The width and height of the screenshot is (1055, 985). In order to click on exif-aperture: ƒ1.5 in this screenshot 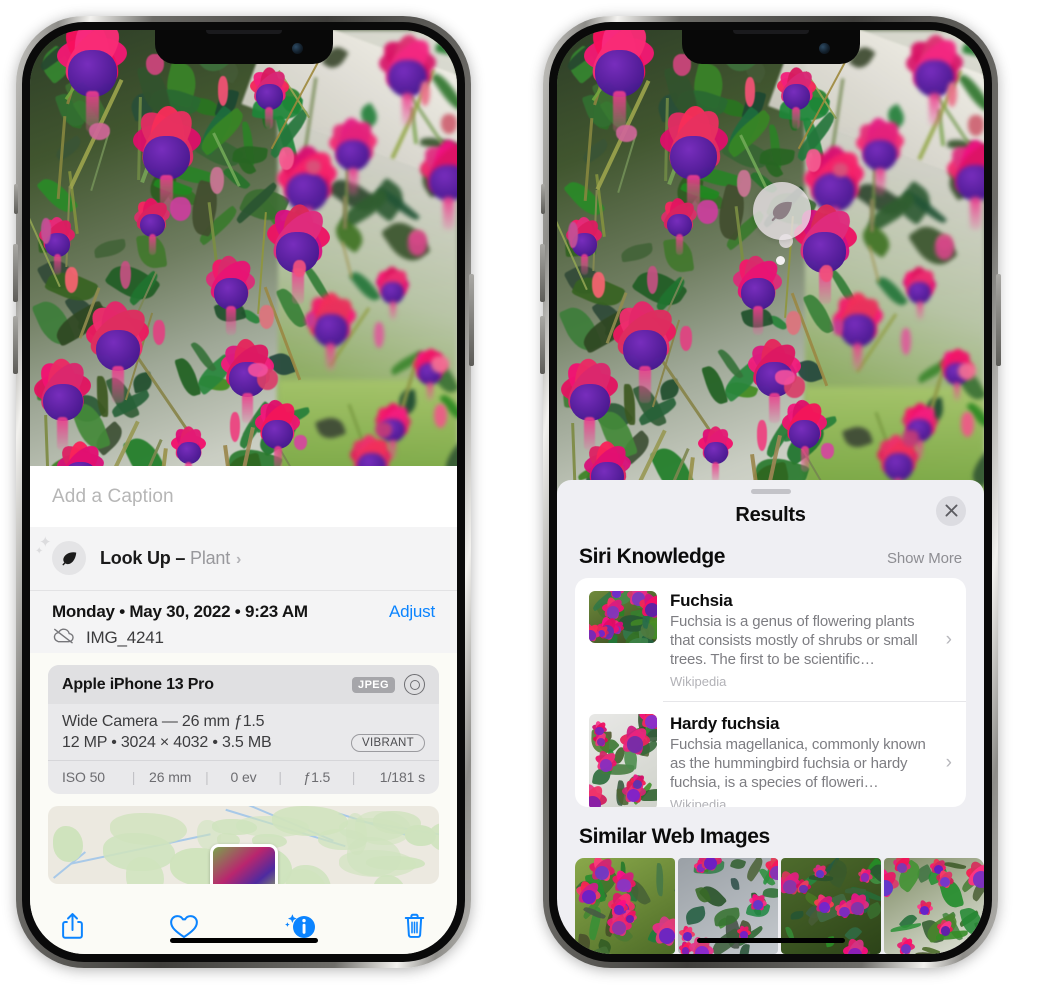, I will do `click(317, 777)`.